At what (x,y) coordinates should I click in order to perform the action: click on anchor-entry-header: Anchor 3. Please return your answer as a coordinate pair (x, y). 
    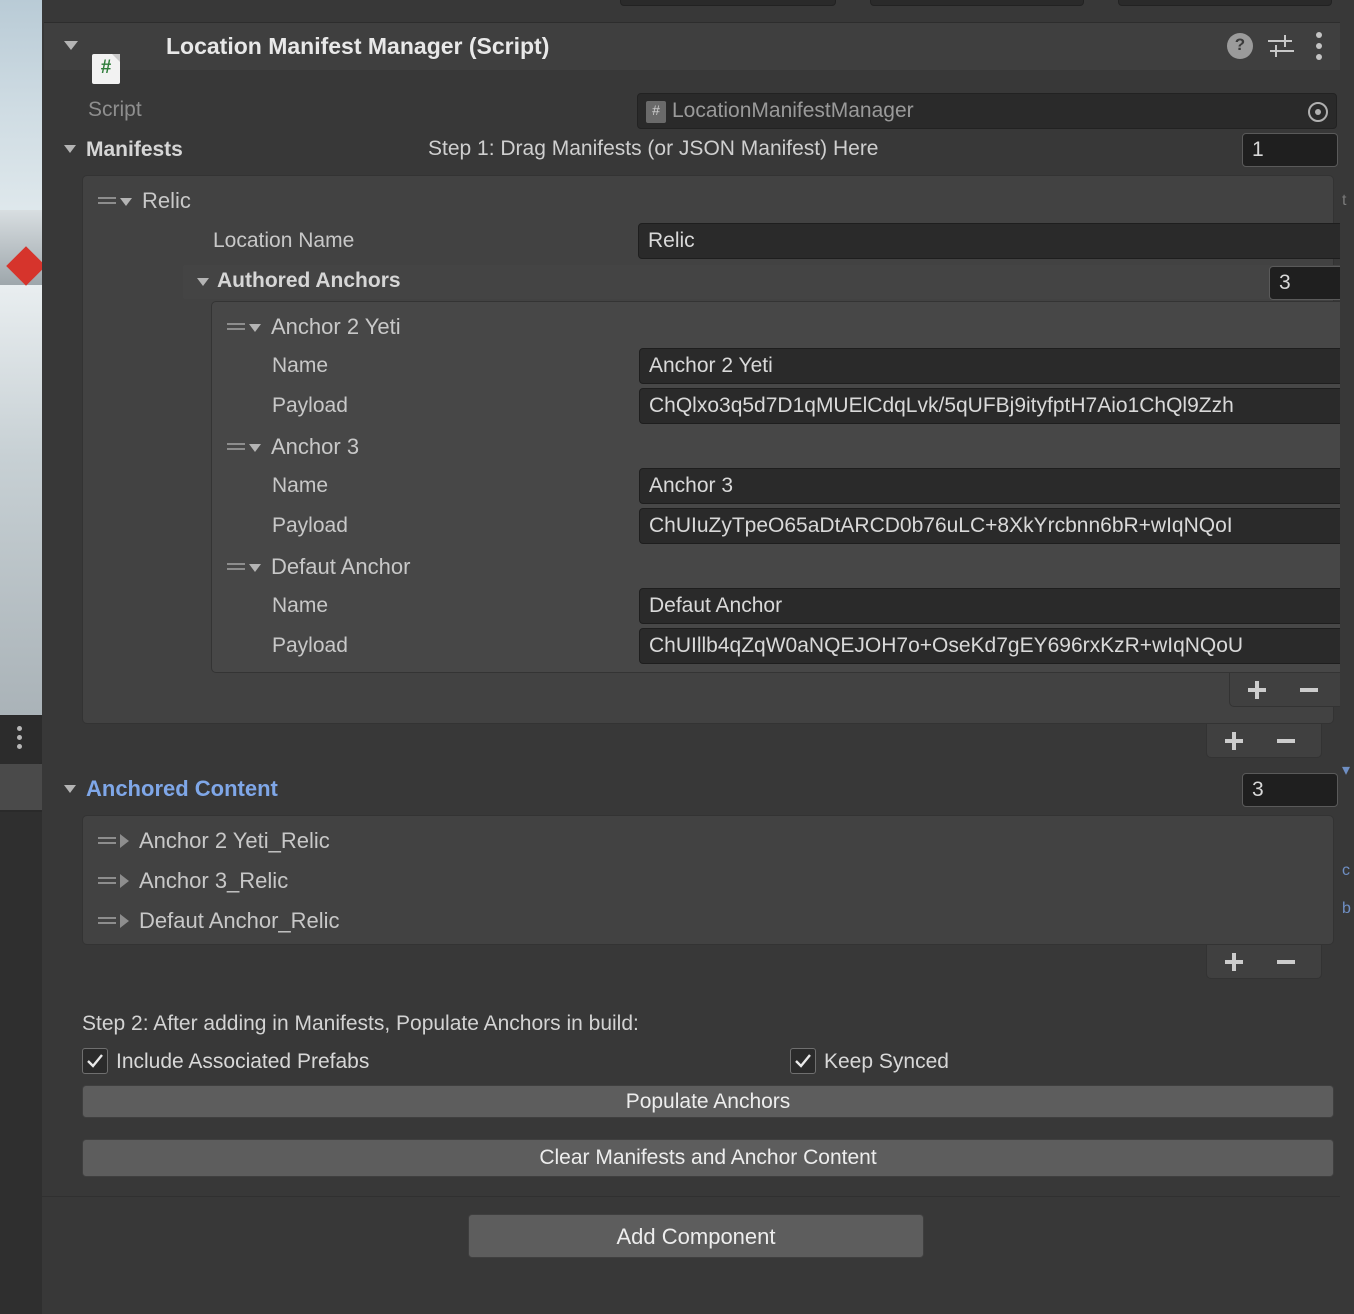
    Looking at the image, I should click on (293, 447).